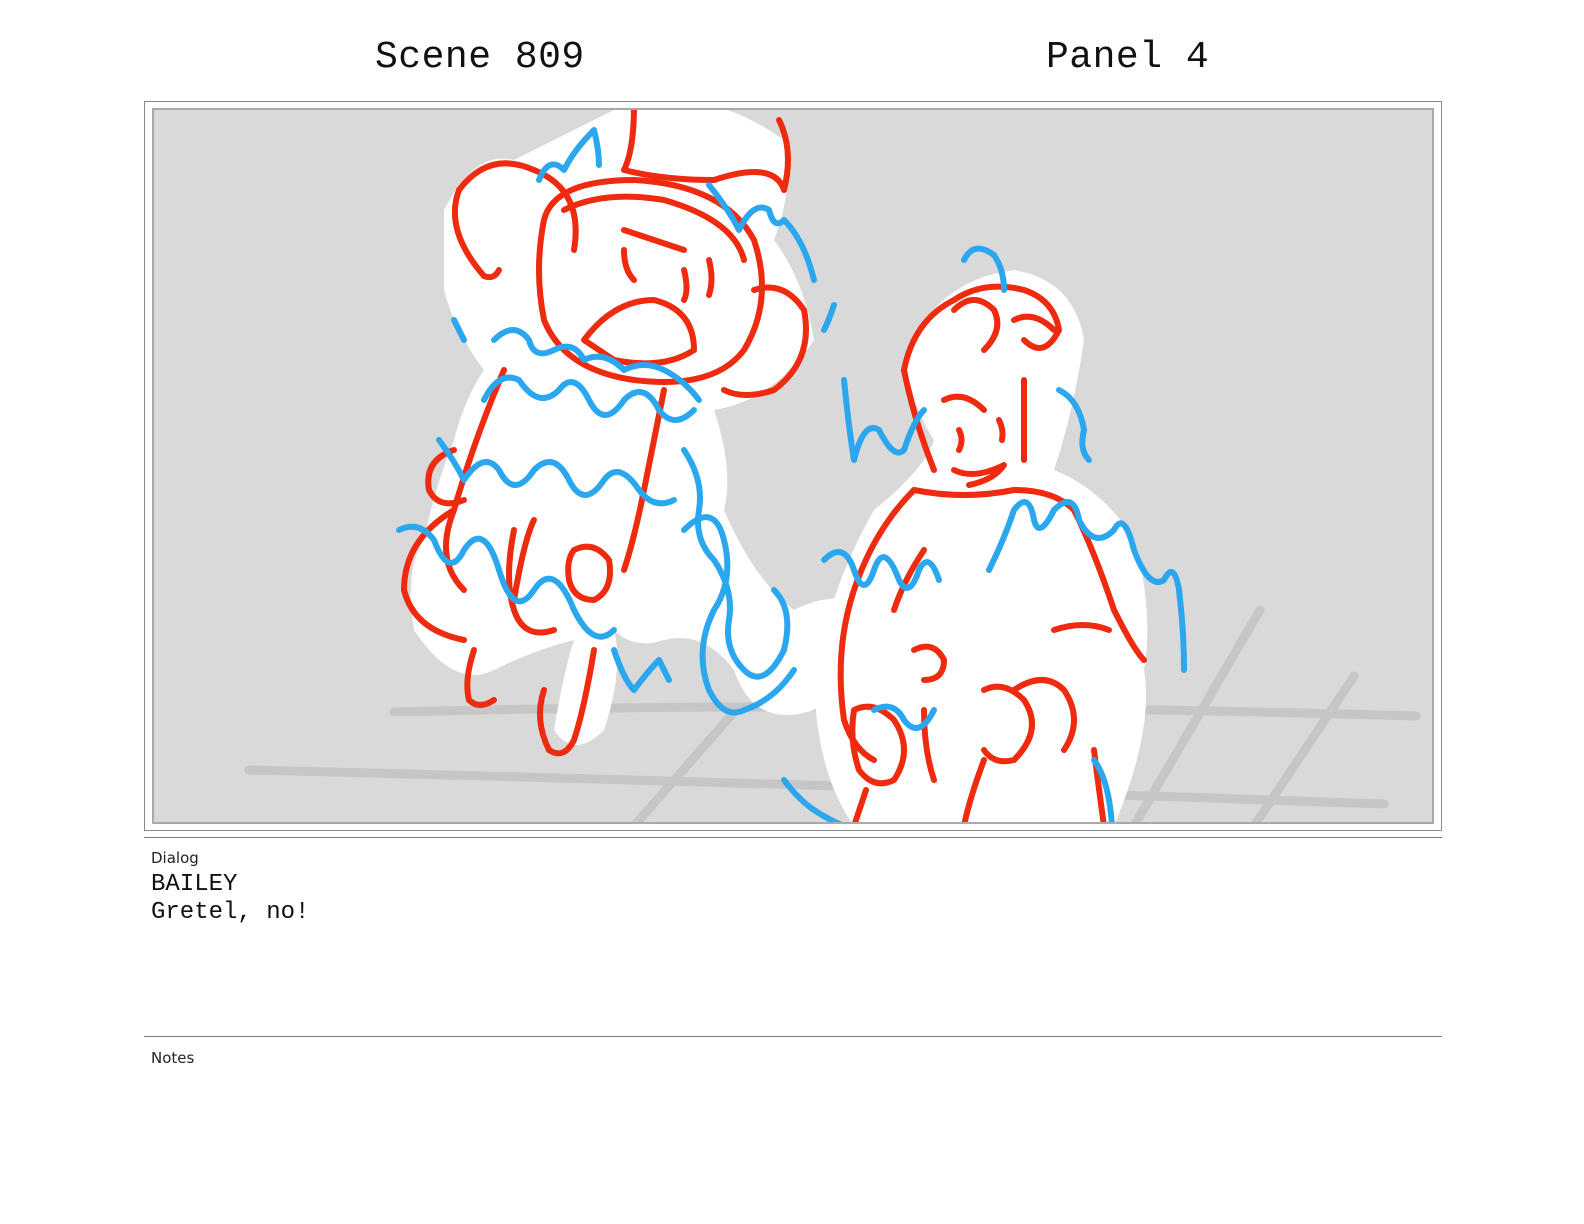  Describe the element at coordinates (194, 884) in the screenshot. I see `dialog-speaker: BAILEY` at that location.